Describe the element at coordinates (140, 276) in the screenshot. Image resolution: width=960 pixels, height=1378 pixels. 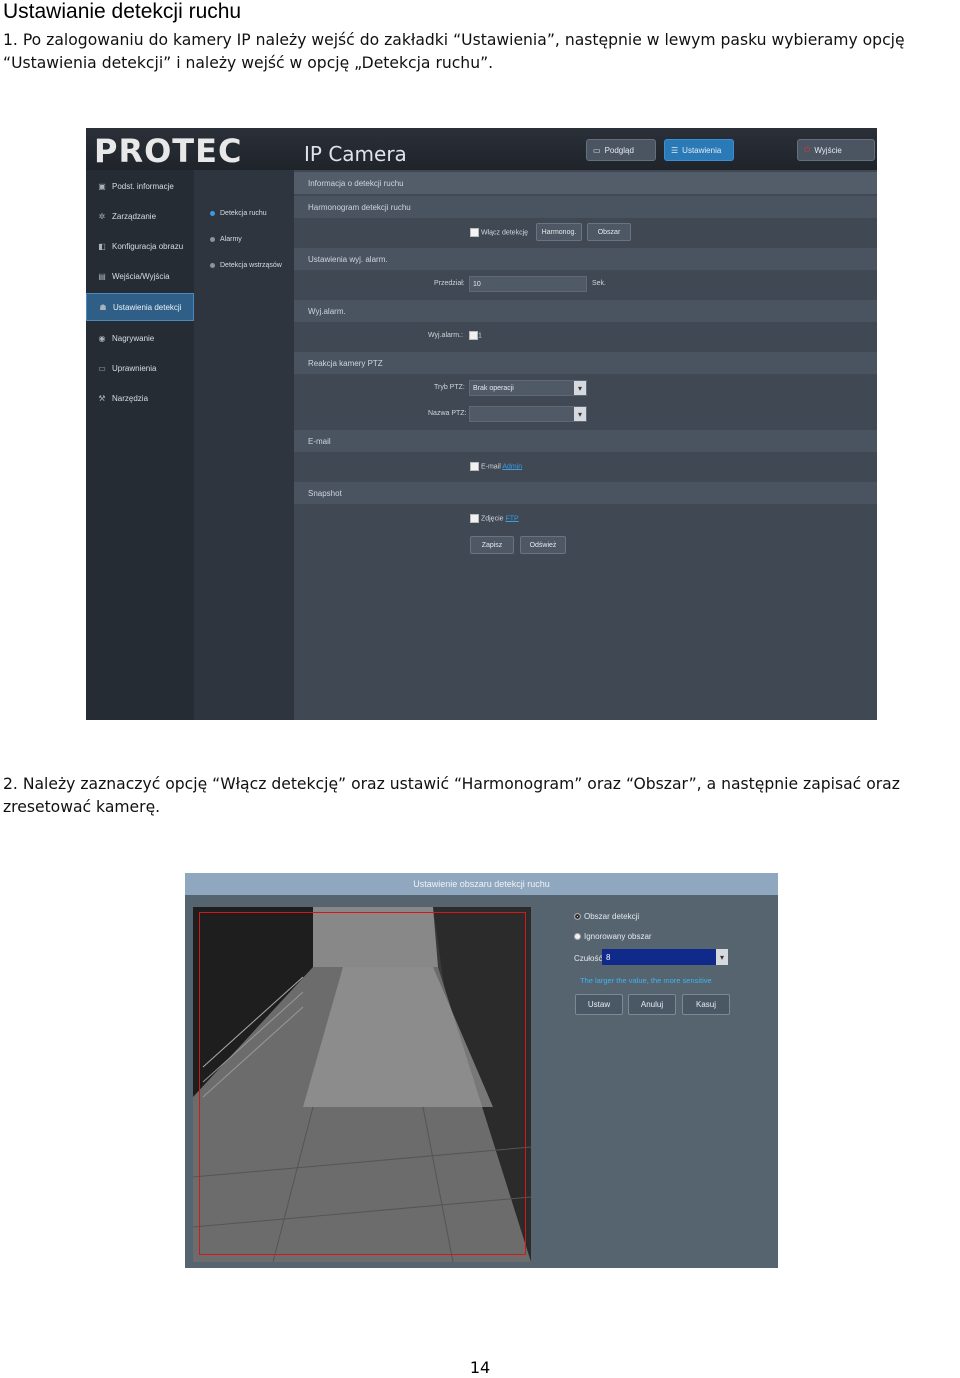
I see `sidebar-item-io: ▤ Wejścia/Wyjścia` at that location.